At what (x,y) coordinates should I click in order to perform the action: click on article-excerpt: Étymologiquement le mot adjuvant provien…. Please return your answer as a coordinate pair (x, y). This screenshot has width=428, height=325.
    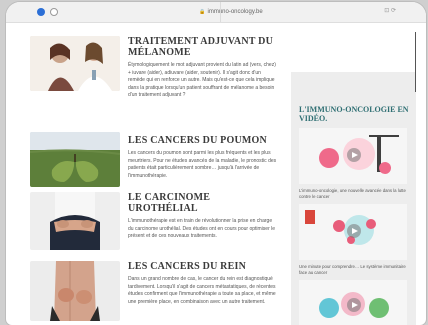
    Looking at the image, I should click on (202, 80).